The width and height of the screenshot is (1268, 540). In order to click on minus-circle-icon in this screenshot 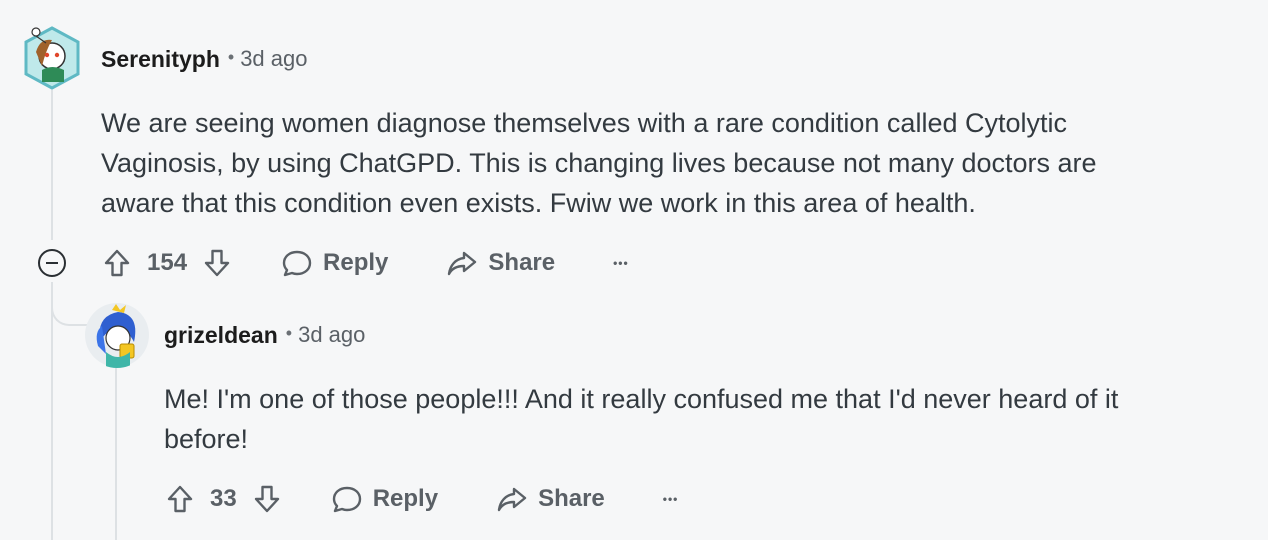, I will do `click(52, 263)`.